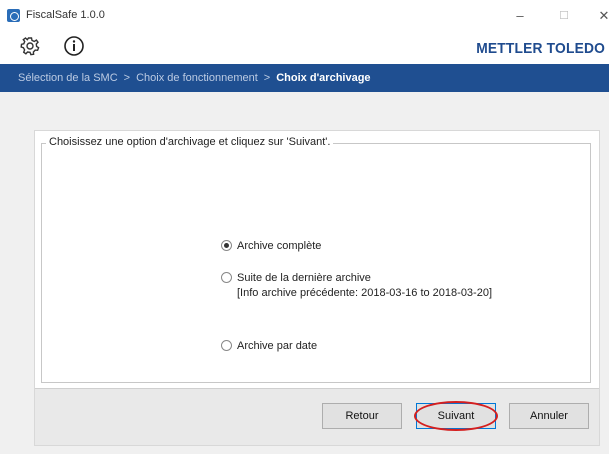  What do you see at coordinates (456, 416) in the screenshot?
I see `next-button: Suivant` at bounding box center [456, 416].